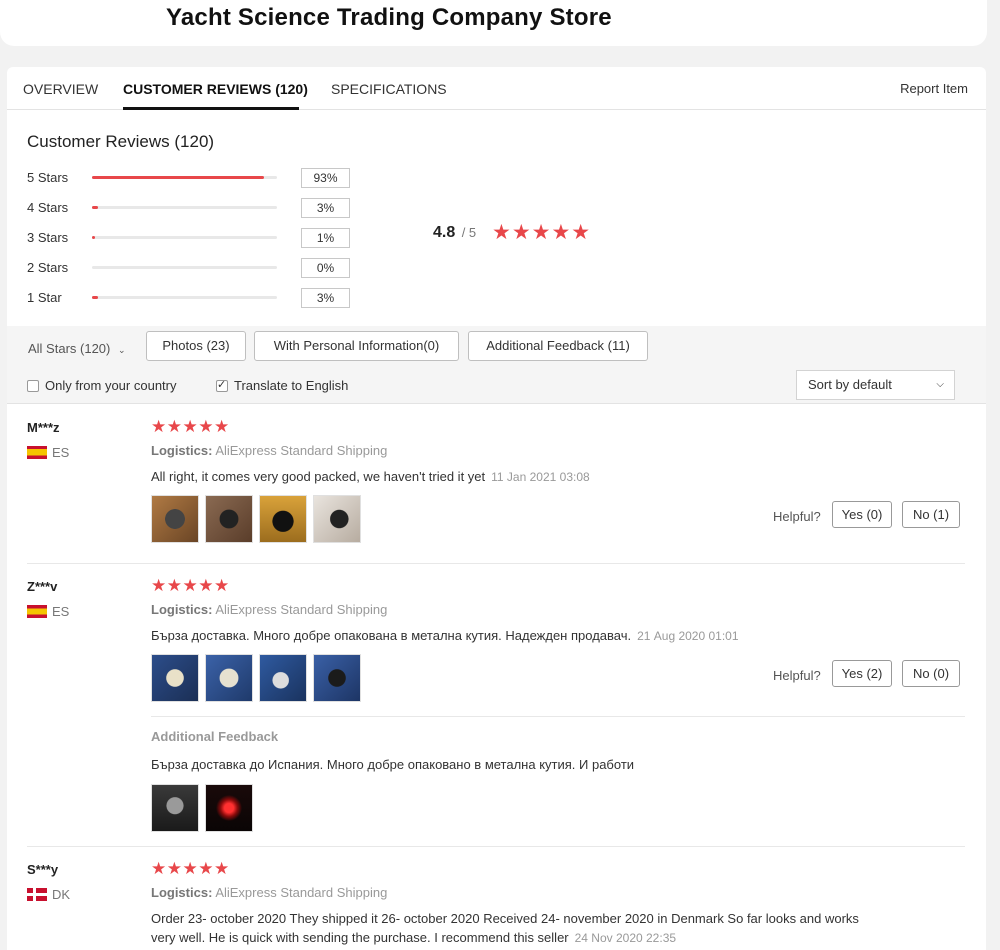 The height and width of the screenshot is (950, 1000). I want to click on store-title: Yacht Science Trading Company Store, so click(389, 17).